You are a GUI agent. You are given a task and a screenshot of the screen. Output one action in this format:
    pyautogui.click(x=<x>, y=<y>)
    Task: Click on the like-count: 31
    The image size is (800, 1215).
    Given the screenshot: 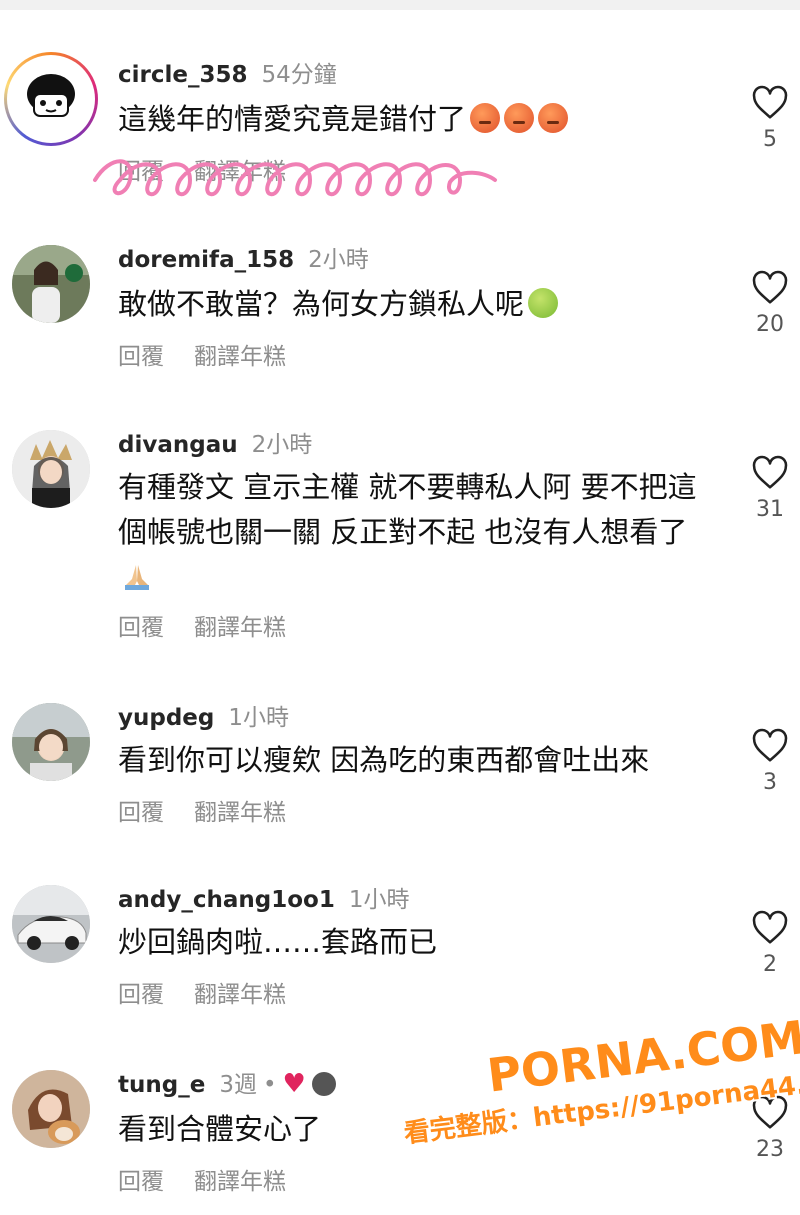 What is the action you would take?
    pyautogui.click(x=770, y=509)
    